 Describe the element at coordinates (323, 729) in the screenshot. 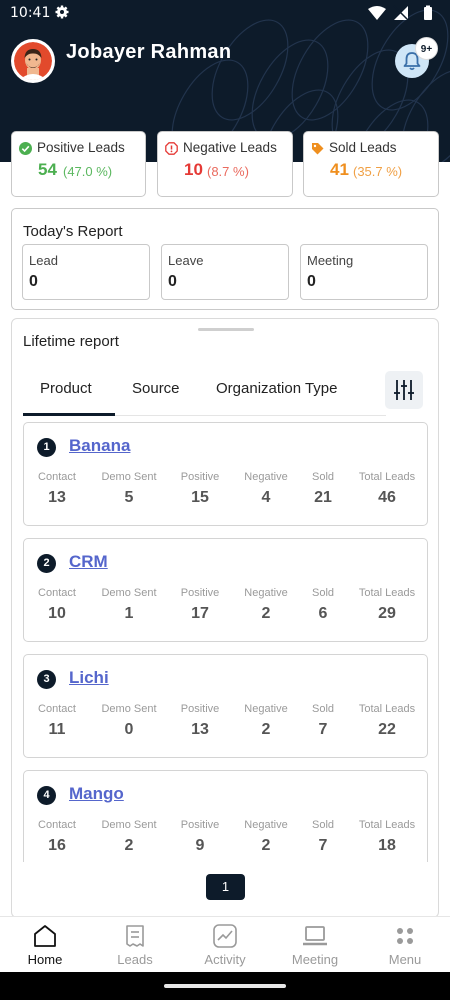

I see `metric-value: 7` at that location.